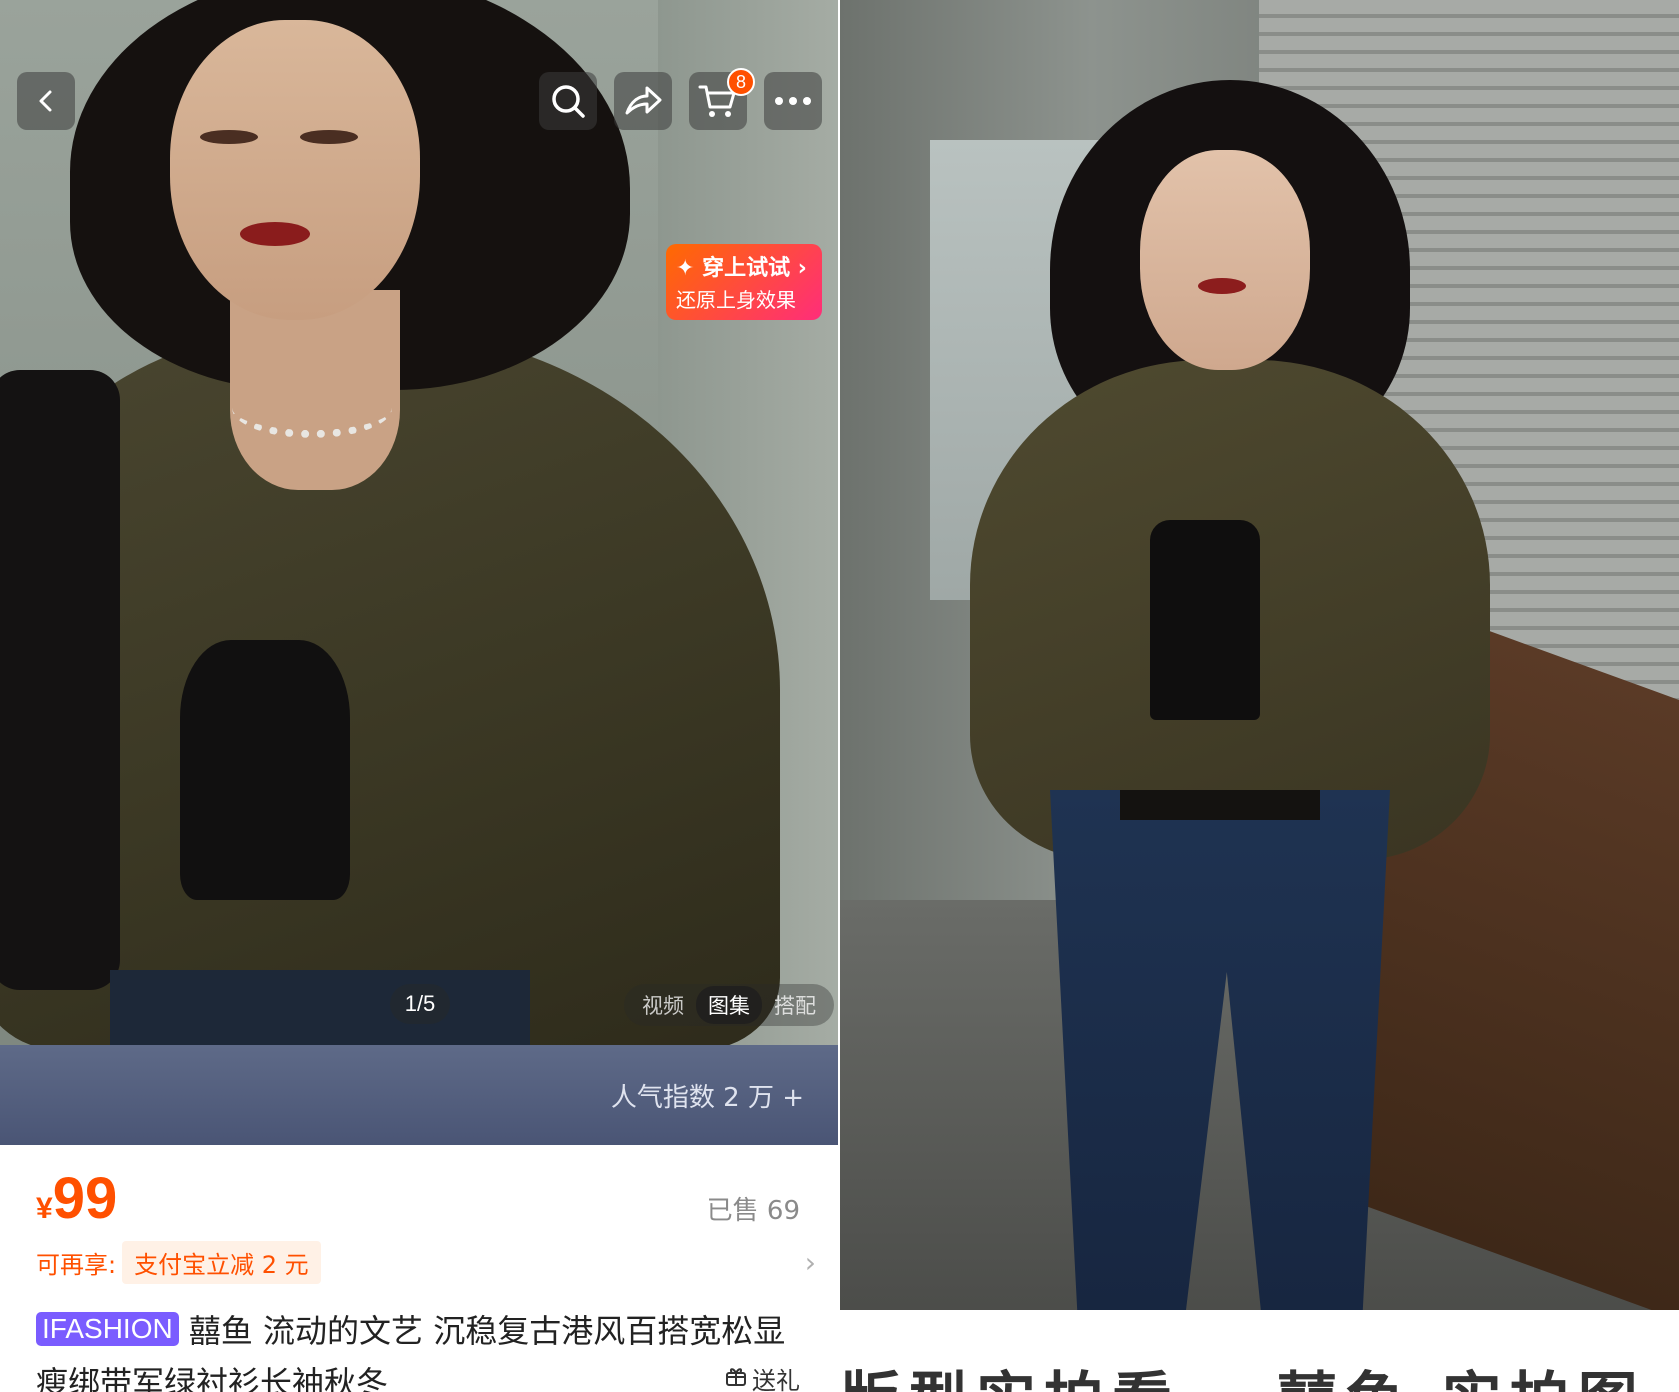  What do you see at coordinates (776, 1379) in the screenshot?
I see `gift-label: 送礼` at bounding box center [776, 1379].